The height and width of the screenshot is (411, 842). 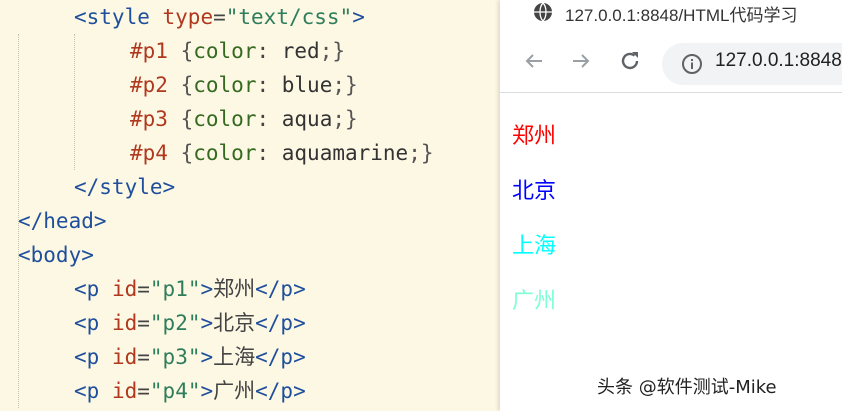 What do you see at coordinates (534, 300) in the screenshot?
I see `page-paragraph-p4: 广州` at bounding box center [534, 300].